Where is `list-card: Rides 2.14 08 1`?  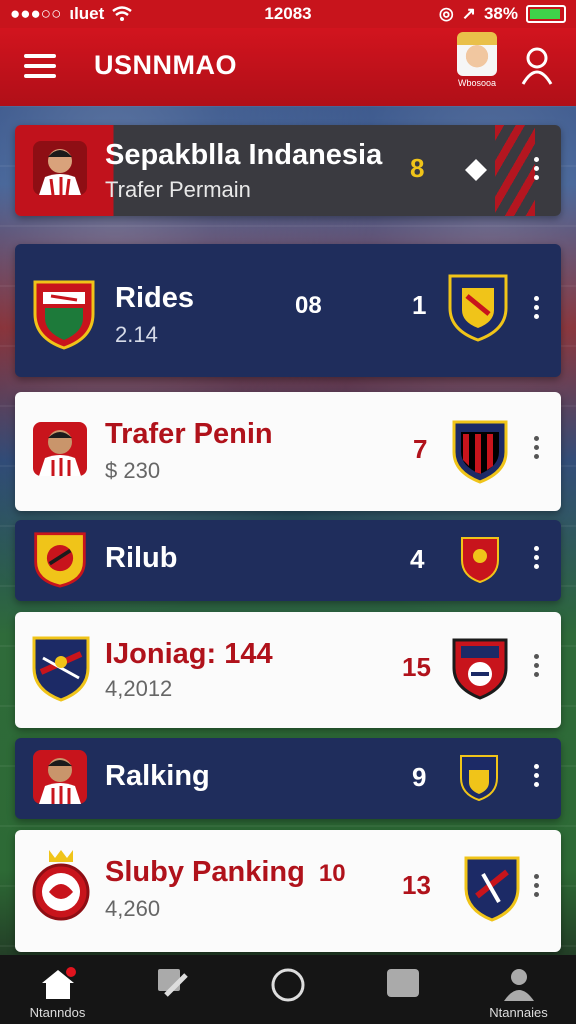 list-card: Rides 2.14 08 1 is located at coordinates (288, 310).